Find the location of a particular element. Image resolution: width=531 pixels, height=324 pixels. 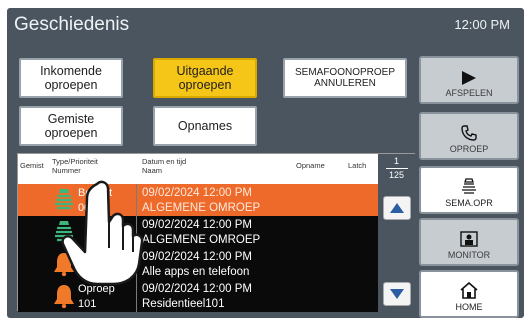

scroll-up-button is located at coordinates (397, 208).